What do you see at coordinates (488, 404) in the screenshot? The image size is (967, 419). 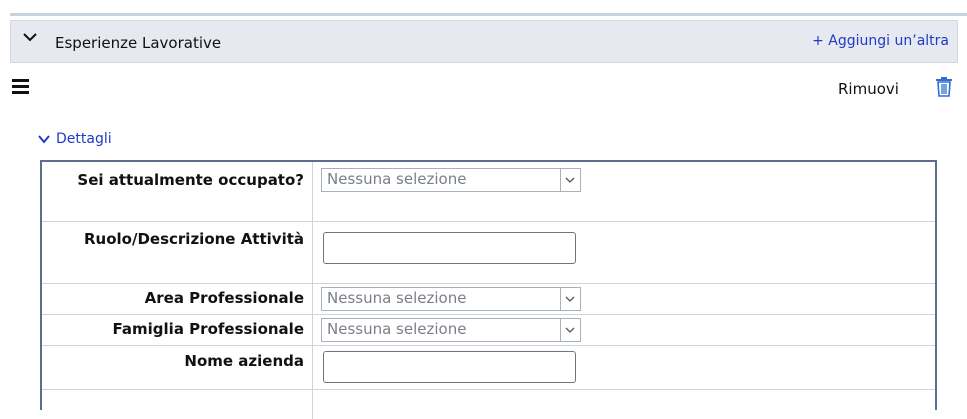 I see `form-row` at bounding box center [488, 404].